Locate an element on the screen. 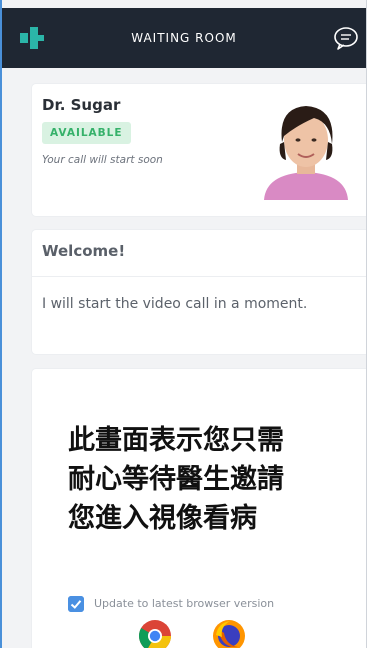 This screenshot has height=648, width=367. update-browser-checkbox is located at coordinates (76, 604).